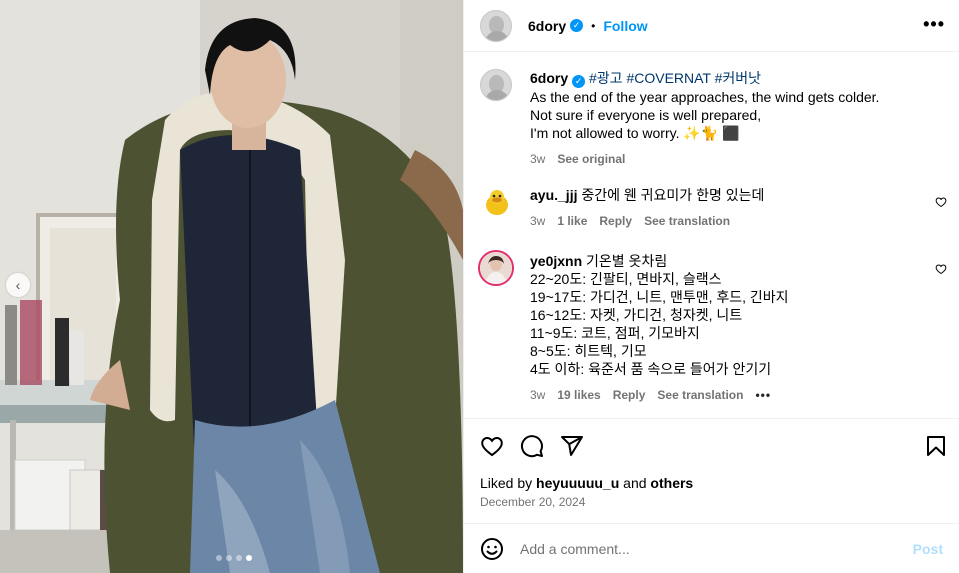  I want to click on like-heart-icon, so click(492, 446).